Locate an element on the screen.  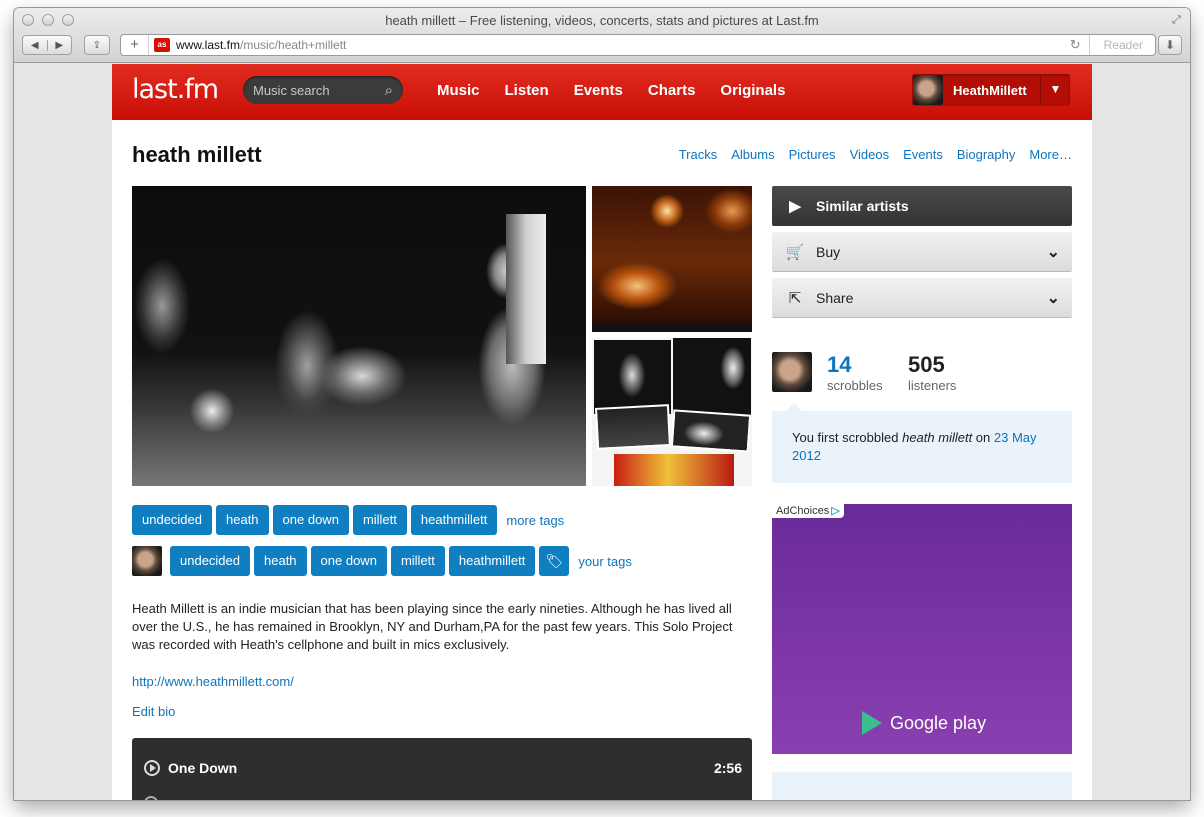
tag-icon: 🏷 is located at coordinates (554, 561).